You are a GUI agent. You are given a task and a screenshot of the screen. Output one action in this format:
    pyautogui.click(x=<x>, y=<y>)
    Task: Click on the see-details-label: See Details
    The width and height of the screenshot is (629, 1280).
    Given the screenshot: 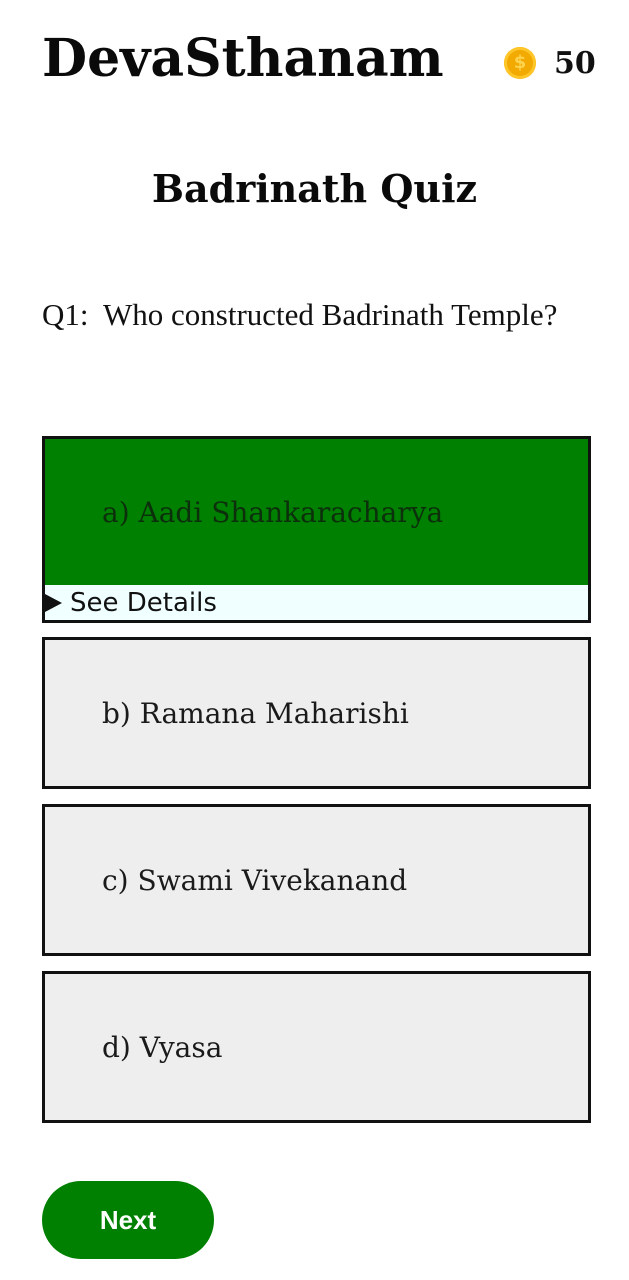 What is the action you would take?
    pyautogui.click(x=143, y=602)
    